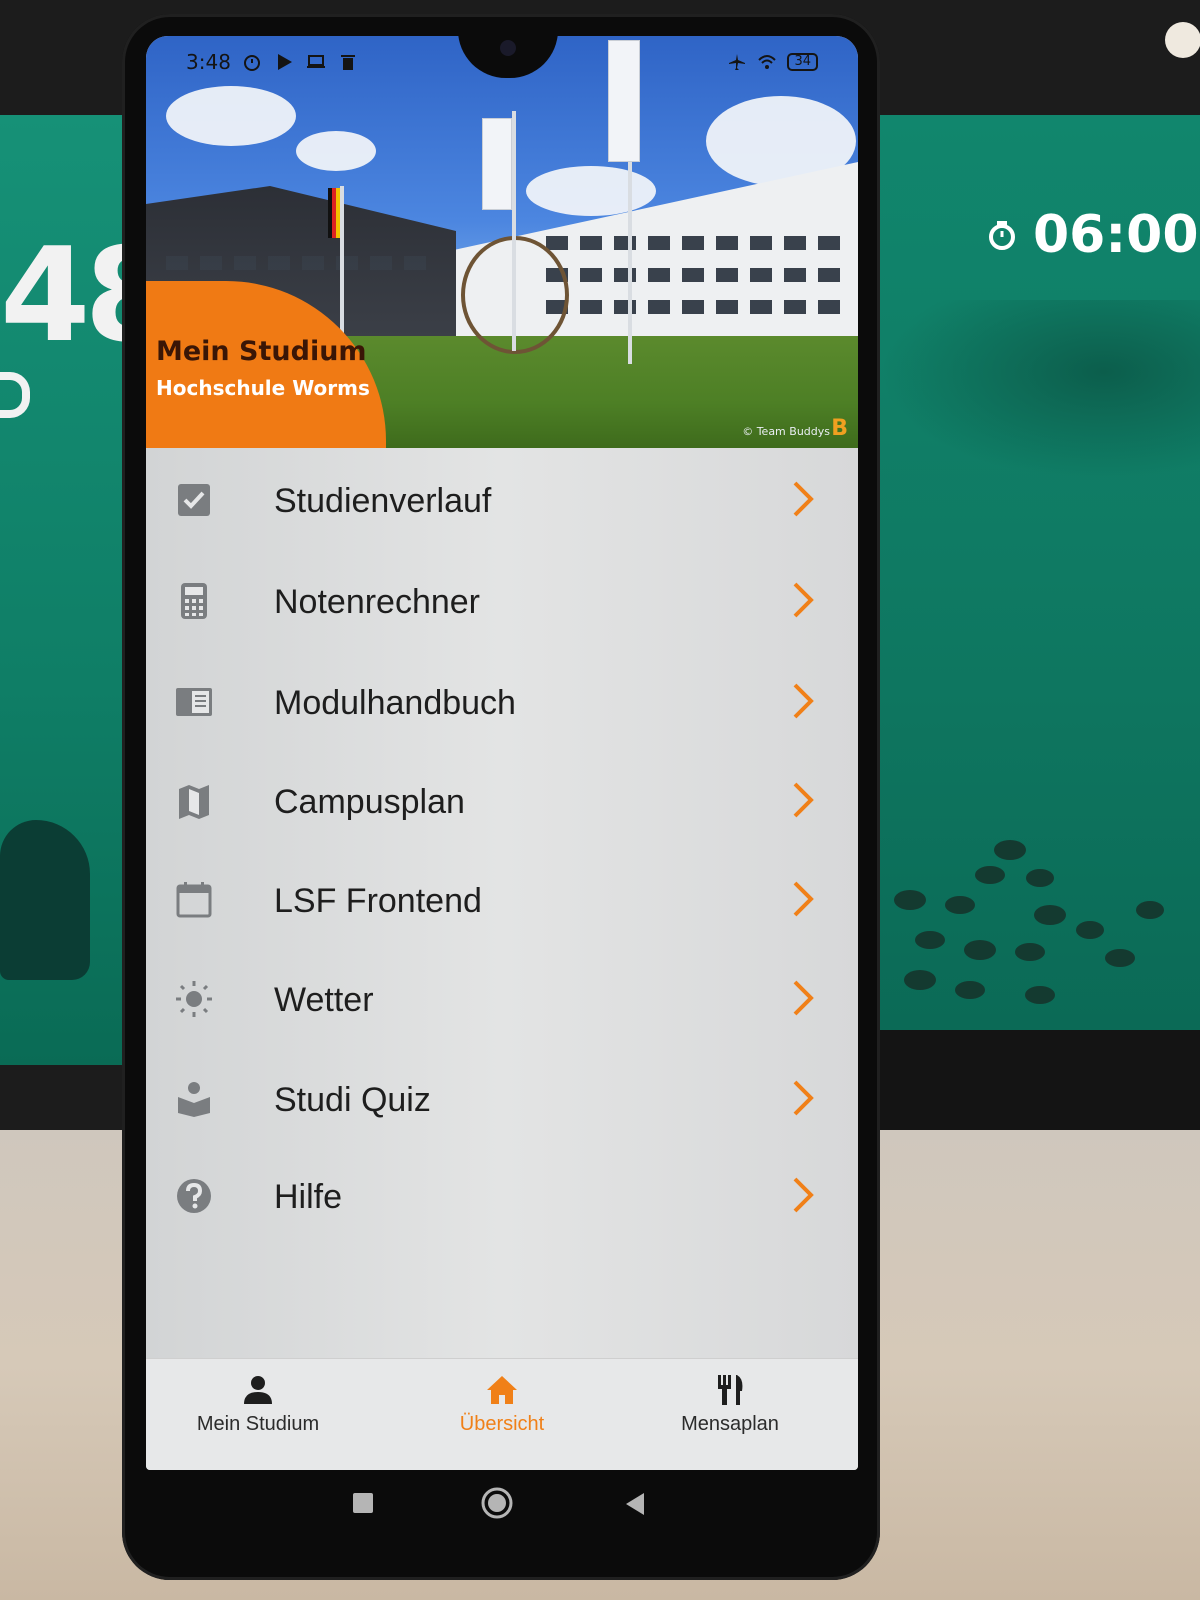  Describe the element at coordinates (194, 802) in the screenshot. I see `map-icon` at that location.